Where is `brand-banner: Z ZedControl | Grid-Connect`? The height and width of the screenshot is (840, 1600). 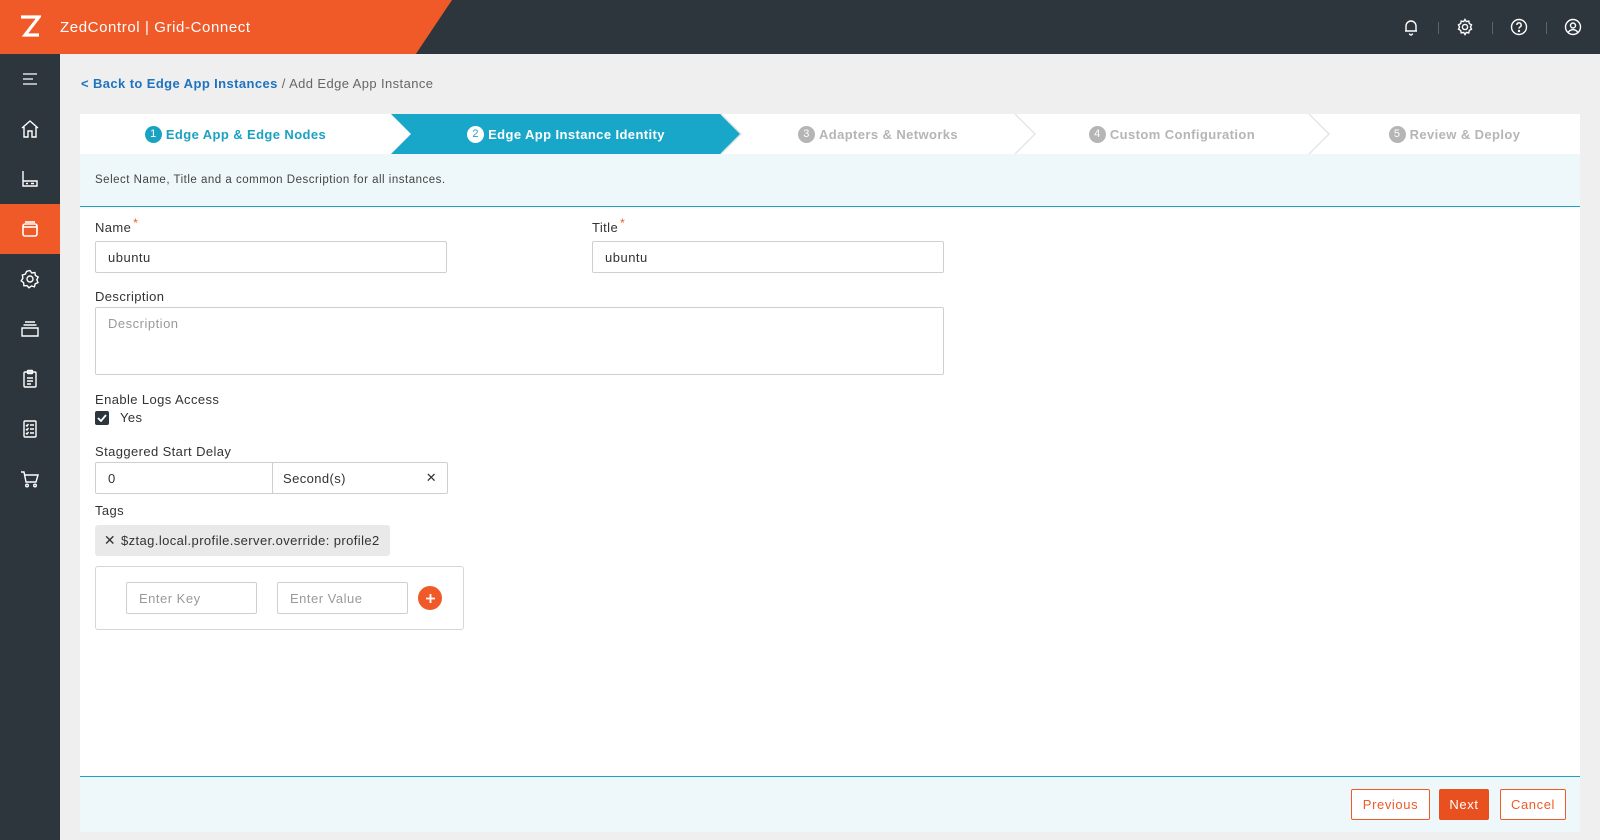 brand-banner: Z ZedControl | Grid-Connect is located at coordinates (226, 27).